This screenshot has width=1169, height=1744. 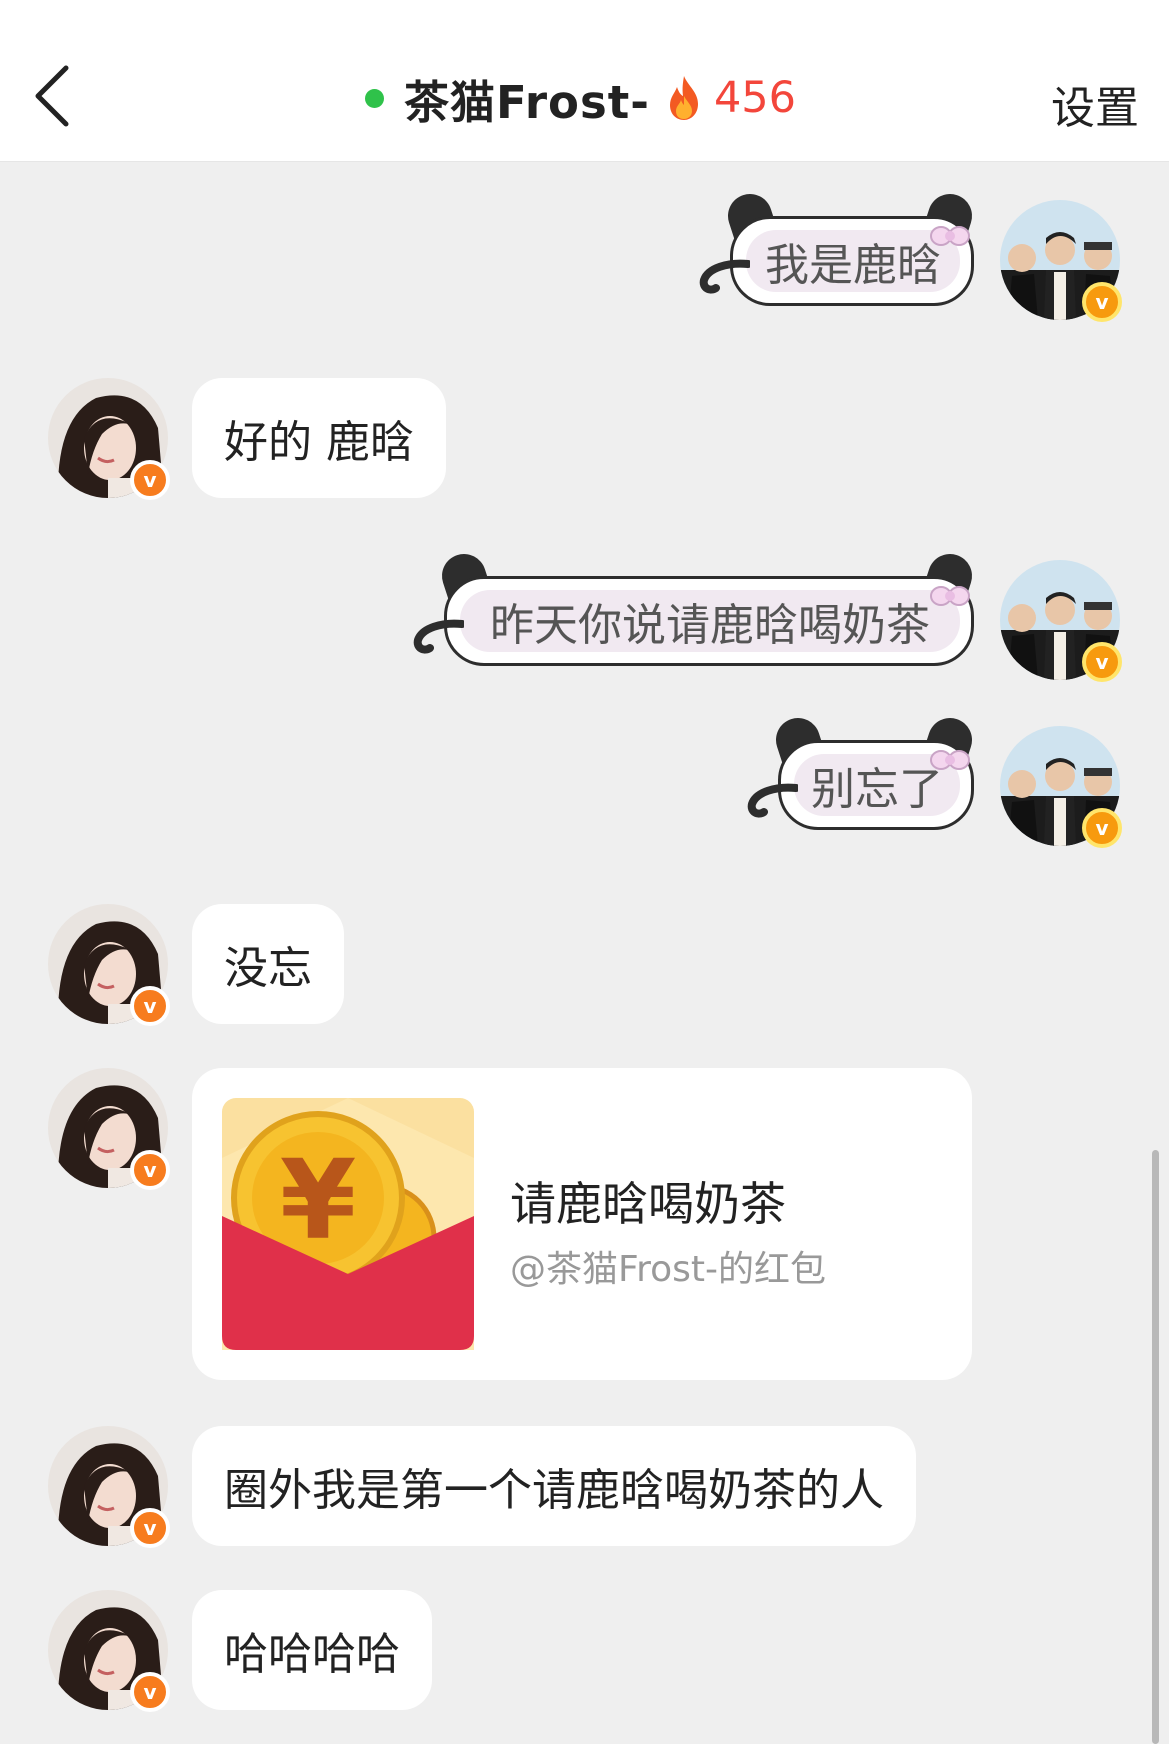 I want to click on settings-button: 设置, so click(x=1095, y=104).